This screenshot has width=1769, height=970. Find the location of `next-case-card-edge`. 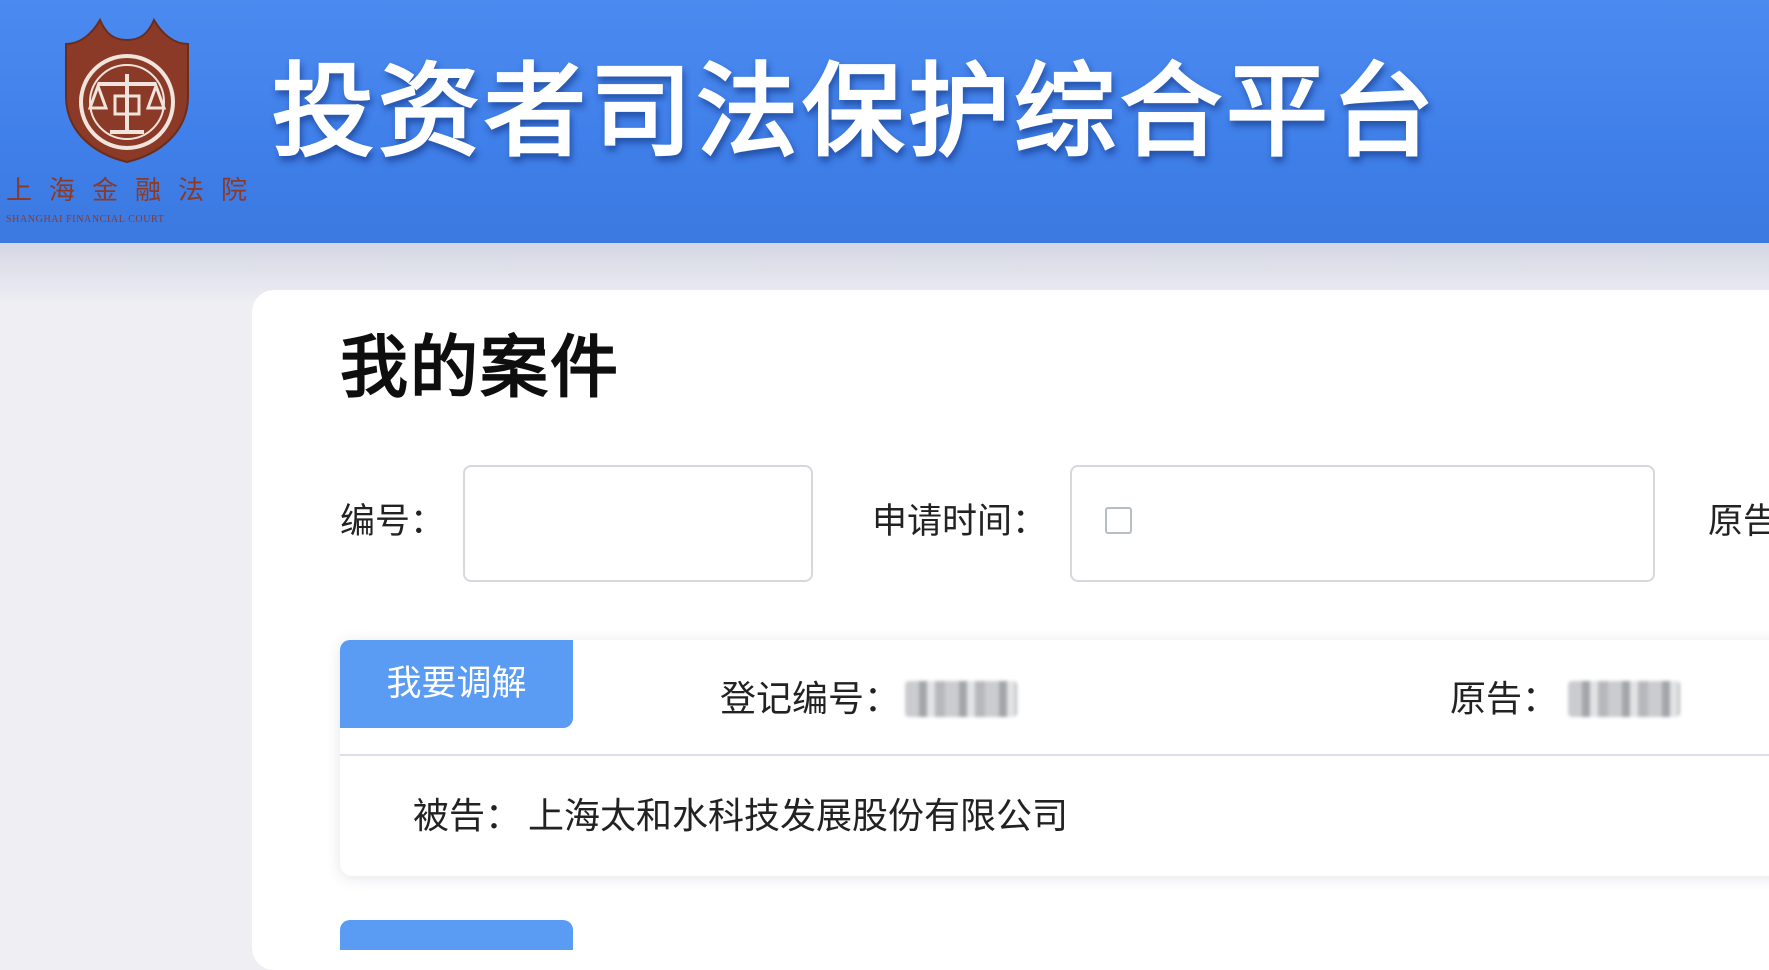

next-case-card-edge is located at coordinates (456, 935).